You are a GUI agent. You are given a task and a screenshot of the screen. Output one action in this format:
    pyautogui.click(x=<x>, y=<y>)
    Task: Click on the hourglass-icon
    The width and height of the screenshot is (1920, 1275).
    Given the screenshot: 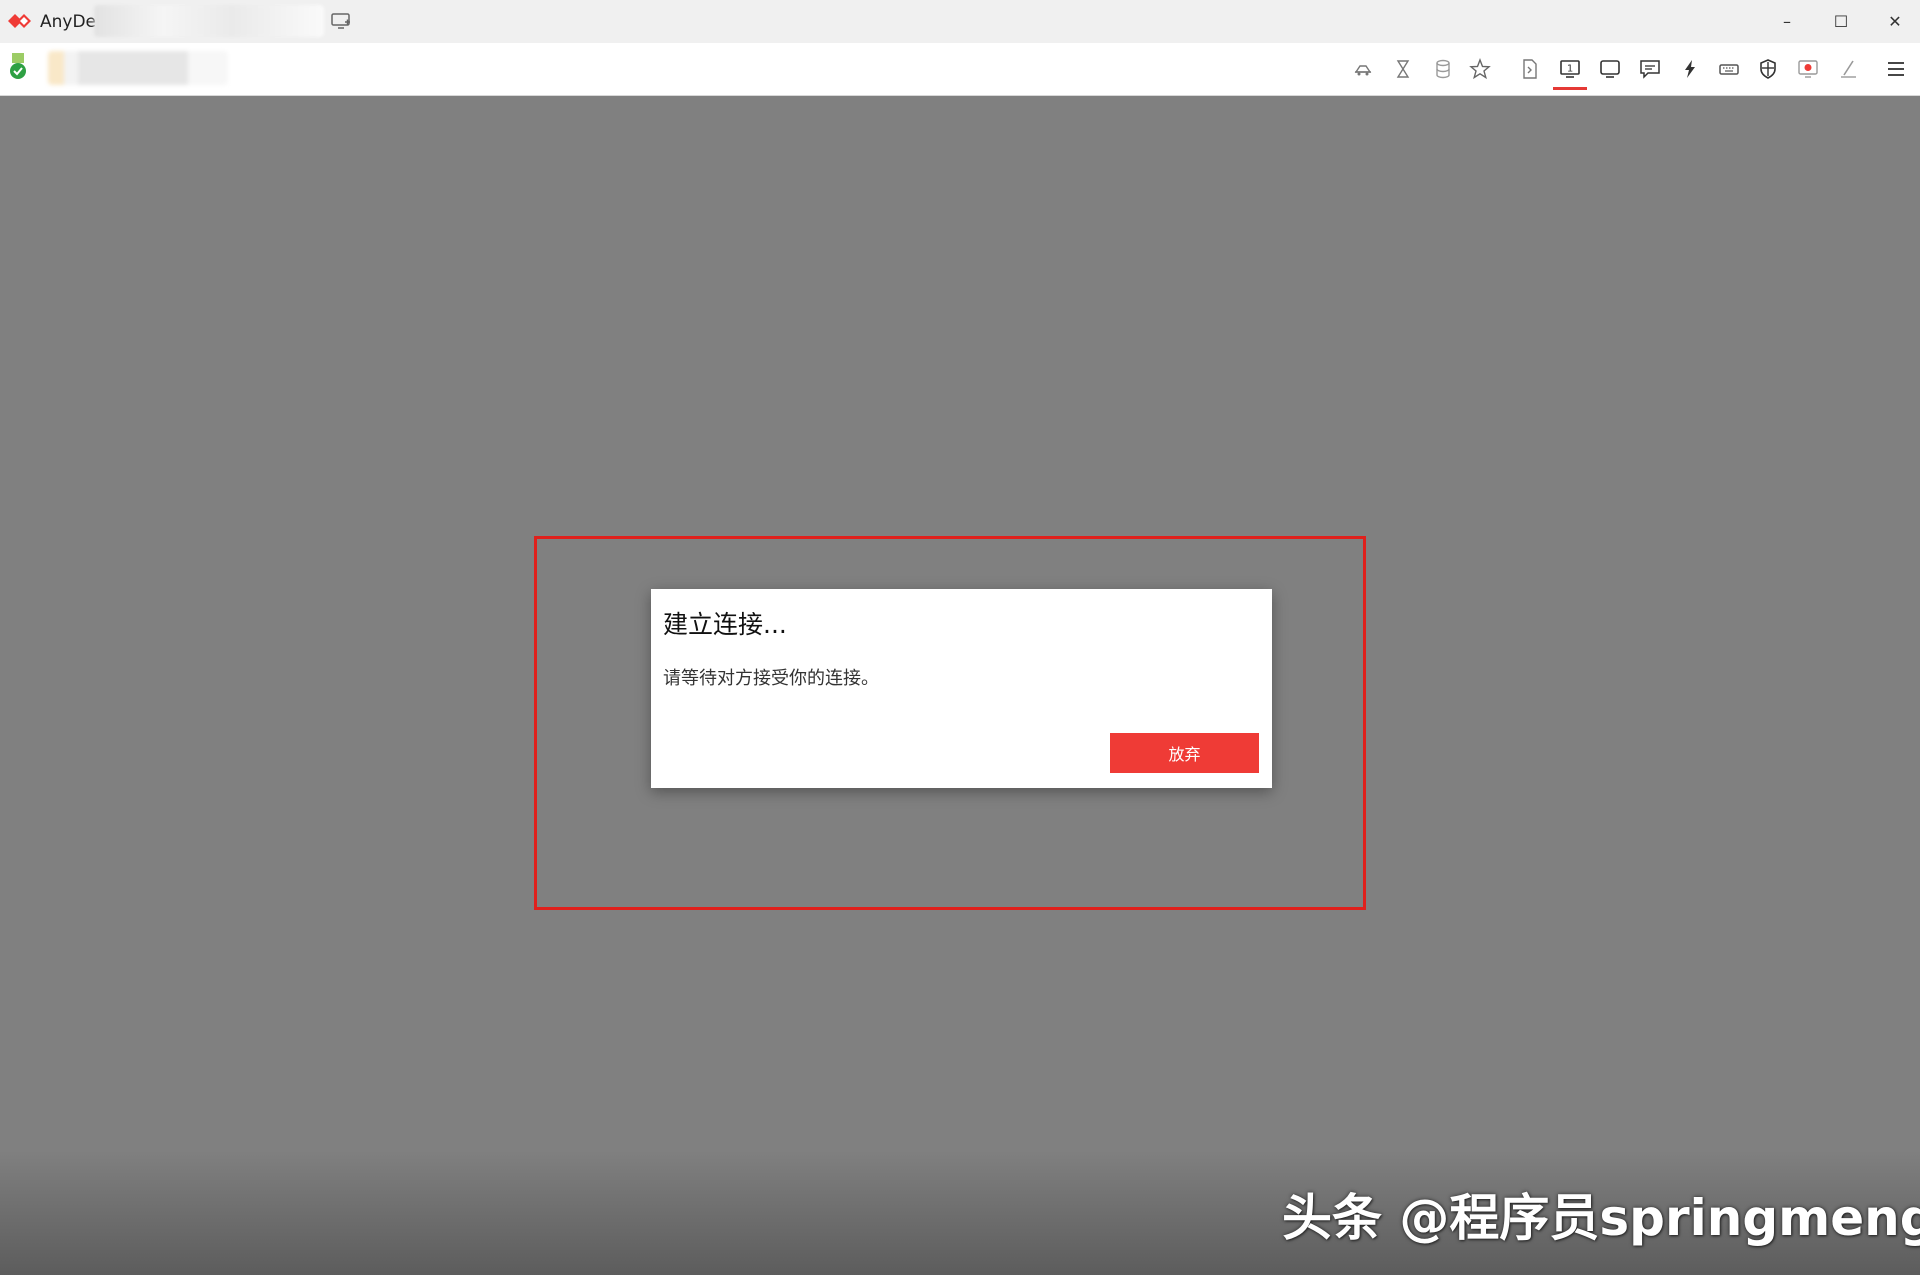 What is the action you would take?
    pyautogui.click(x=1403, y=69)
    